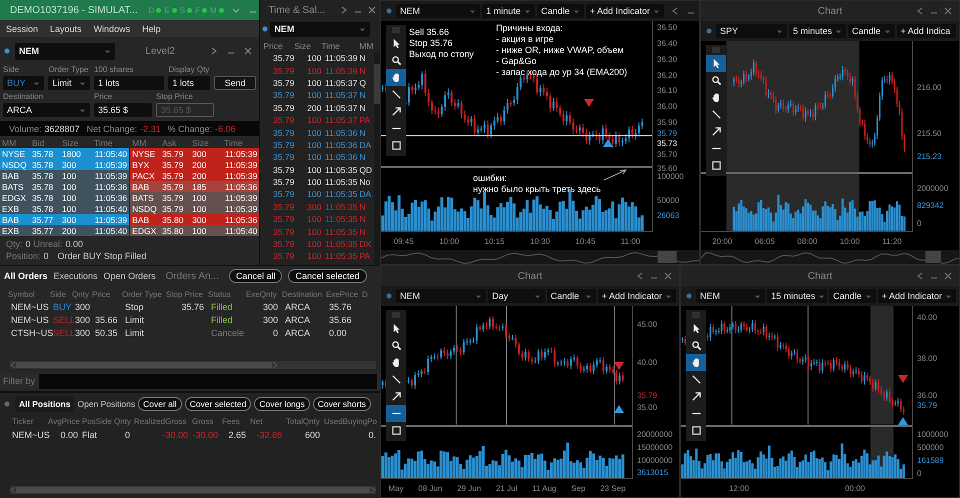 This screenshot has height=498, width=960. Describe the element at coordinates (123, 110) in the screenshot. I see `price-input: 35.65 $` at that location.